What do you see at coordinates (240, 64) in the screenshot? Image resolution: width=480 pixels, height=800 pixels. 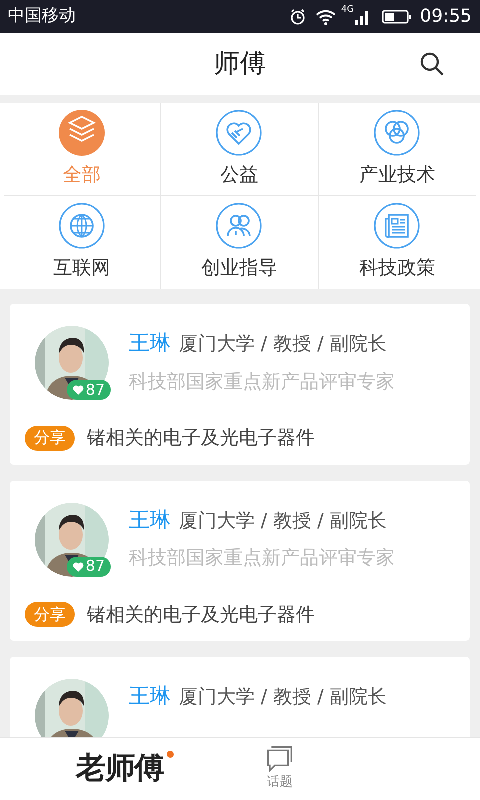 I see `page-title: 师傅` at bounding box center [240, 64].